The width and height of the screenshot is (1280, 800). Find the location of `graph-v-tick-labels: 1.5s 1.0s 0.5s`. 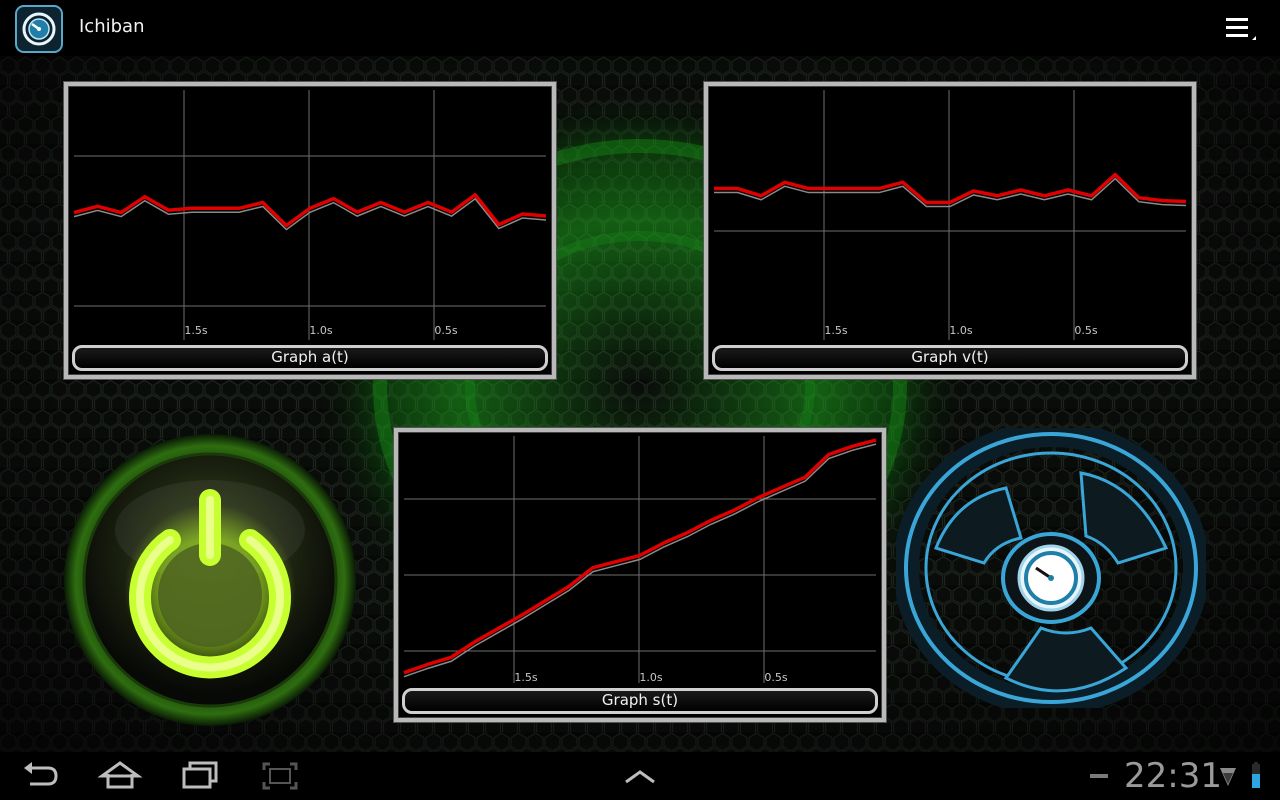

graph-v-tick-labels: 1.5s 1.0s 0.5s is located at coordinates (960, 330).